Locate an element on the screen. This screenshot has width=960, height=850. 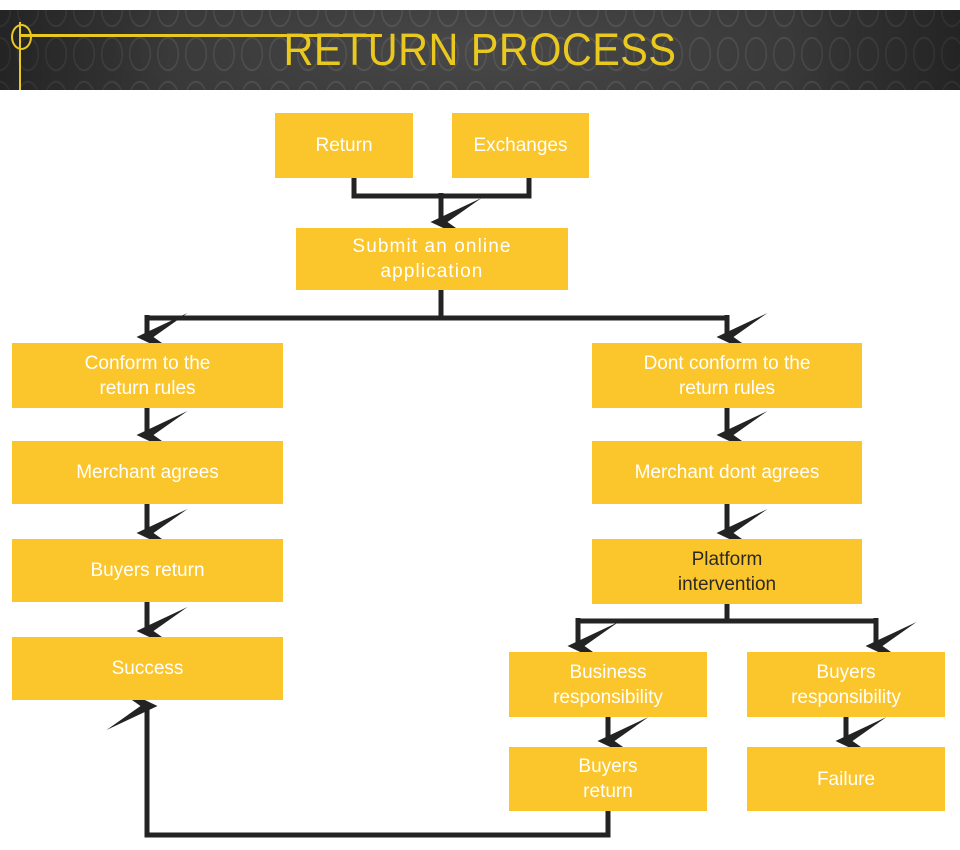
node-business-responsibility: Business responsibility is located at coordinates (608, 684).